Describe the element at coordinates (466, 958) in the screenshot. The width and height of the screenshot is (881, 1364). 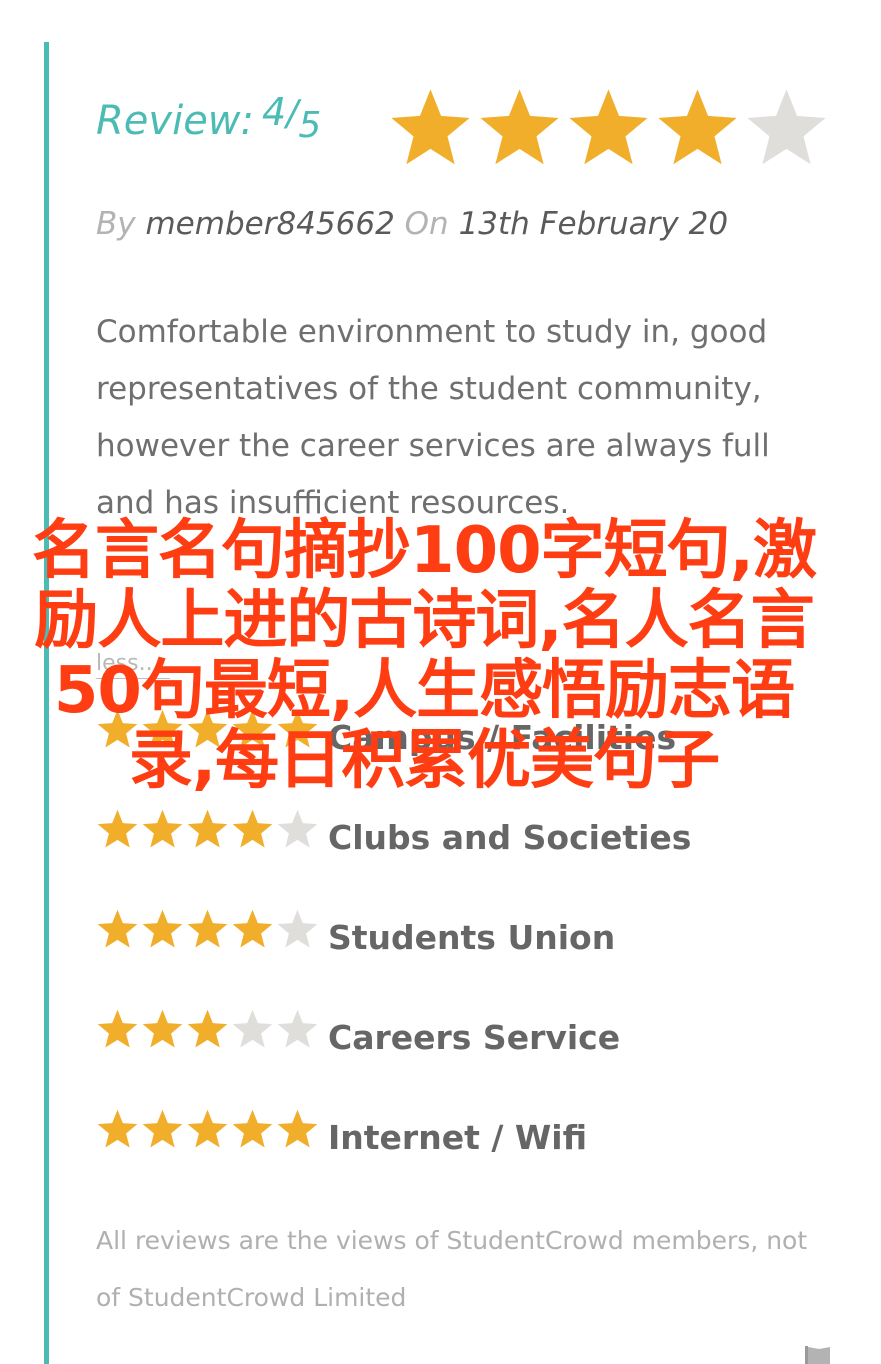
I see `rating-row: Students Union` at that location.